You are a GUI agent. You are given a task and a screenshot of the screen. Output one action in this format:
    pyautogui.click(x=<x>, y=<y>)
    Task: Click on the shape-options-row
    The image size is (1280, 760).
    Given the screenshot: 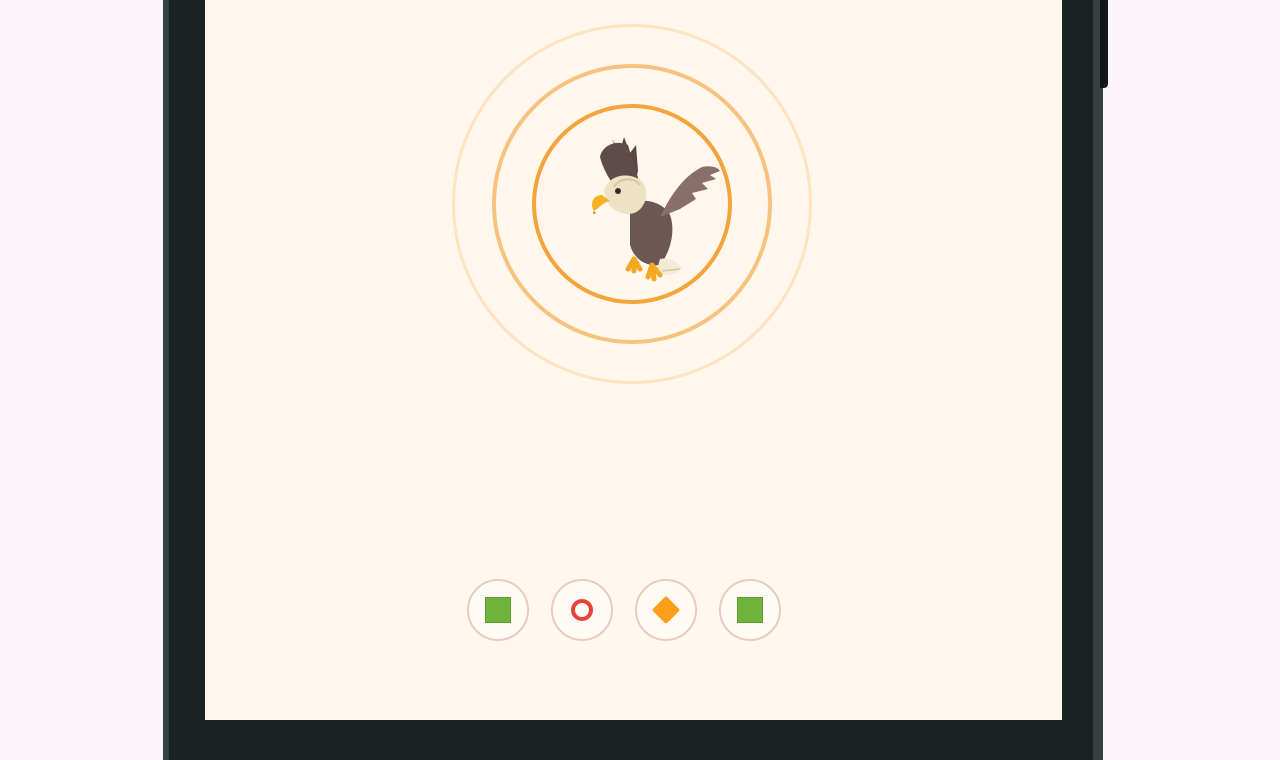 What is the action you would take?
    pyautogui.click(x=632, y=612)
    